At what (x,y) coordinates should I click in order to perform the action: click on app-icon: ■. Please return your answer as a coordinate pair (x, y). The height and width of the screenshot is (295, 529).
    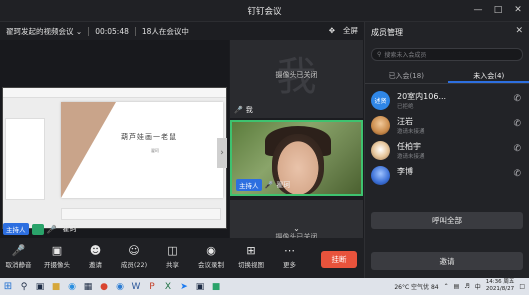
    Looking at the image, I should click on (216, 287).